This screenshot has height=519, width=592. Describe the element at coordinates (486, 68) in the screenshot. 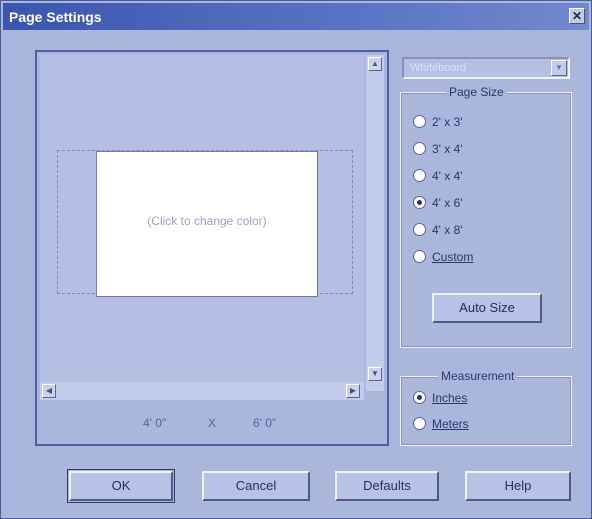

I see `board-type-select: Whiteboard ▼` at that location.